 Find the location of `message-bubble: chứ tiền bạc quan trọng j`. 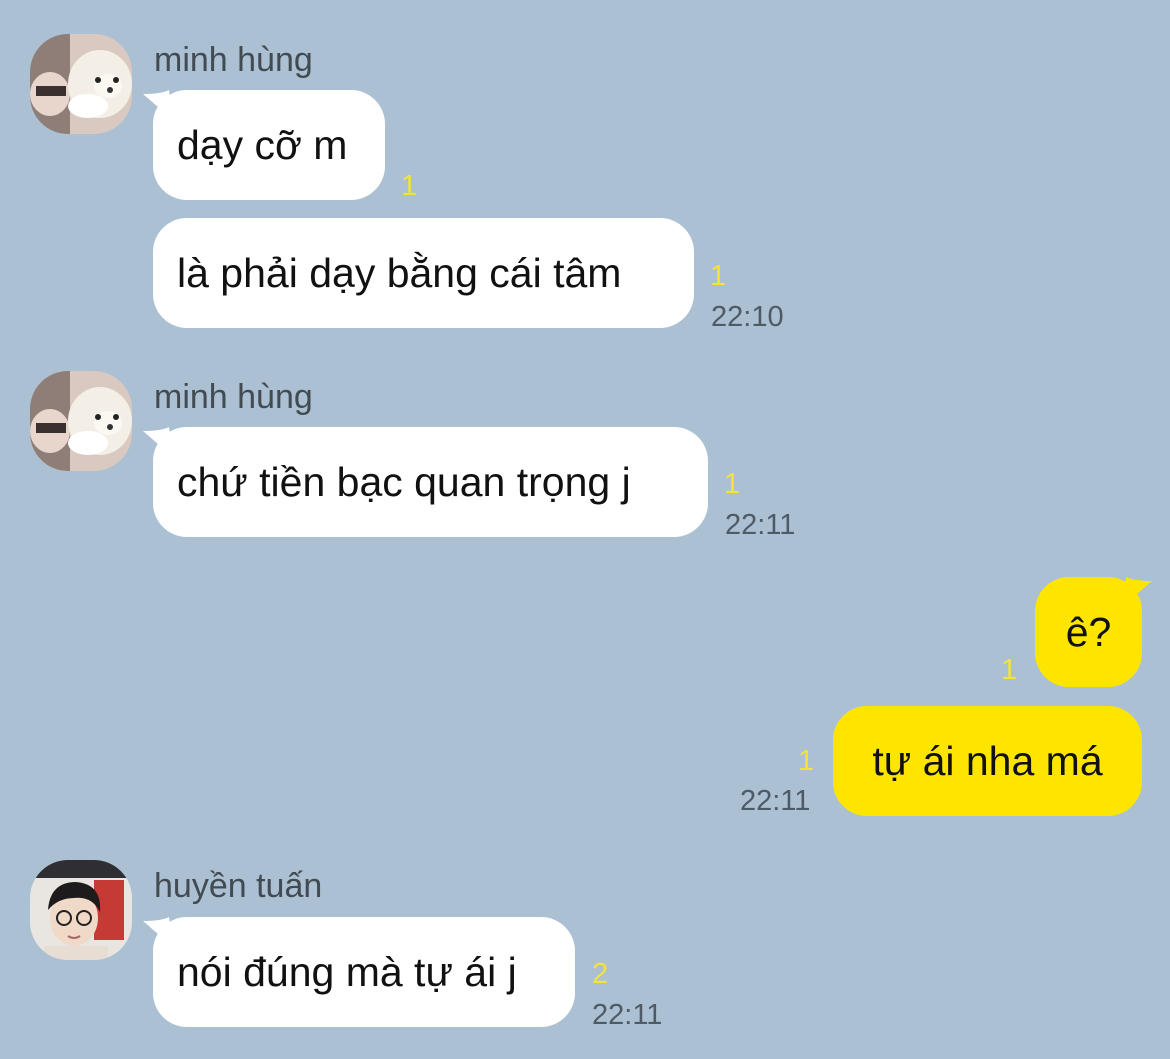

message-bubble: chứ tiền bạc quan trọng j is located at coordinates (425, 482).